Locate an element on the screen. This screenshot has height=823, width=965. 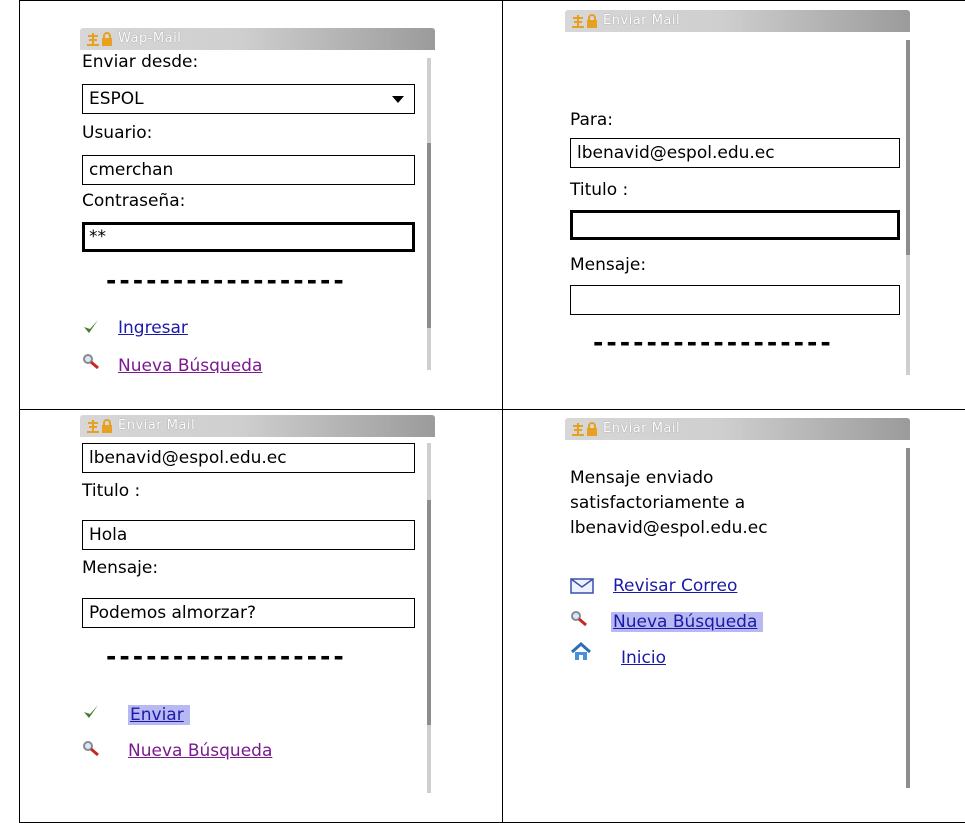
grid-line-left is located at coordinates (19, 411).